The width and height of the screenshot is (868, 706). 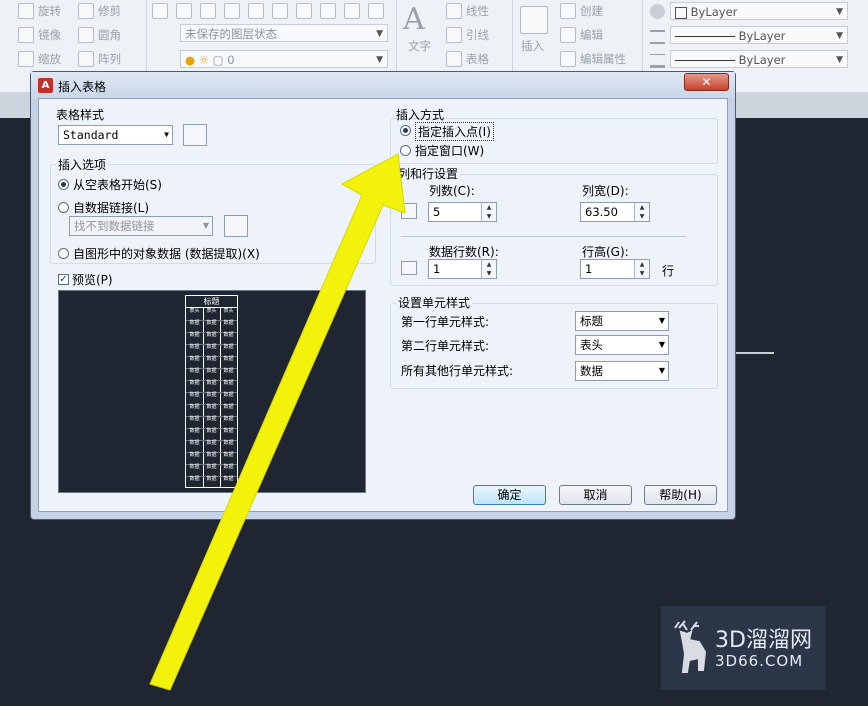 What do you see at coordinates (763, 640) in the screenshot?
I see `watermark-brand: 3D溜溜网` at bounding box center [763, 640].